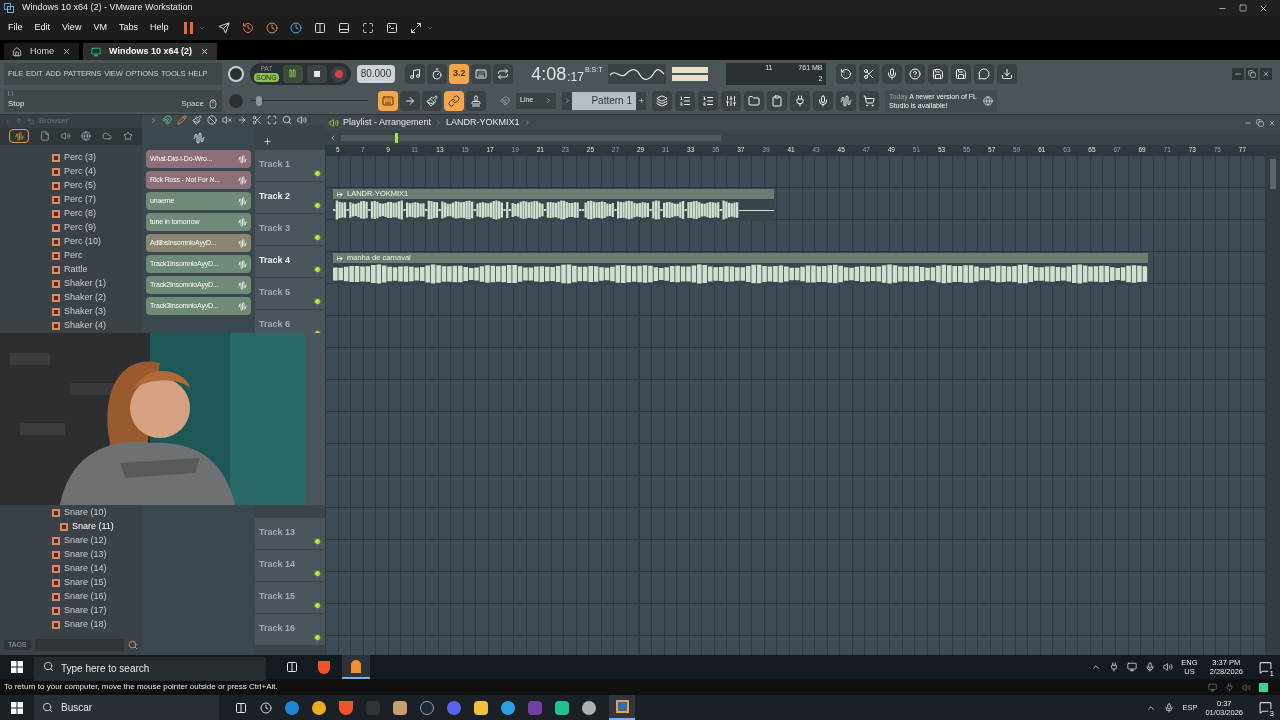 This screenshot has width=1280, height=720. I want to click on browser-item: Shaker (3), so click(71, 312).